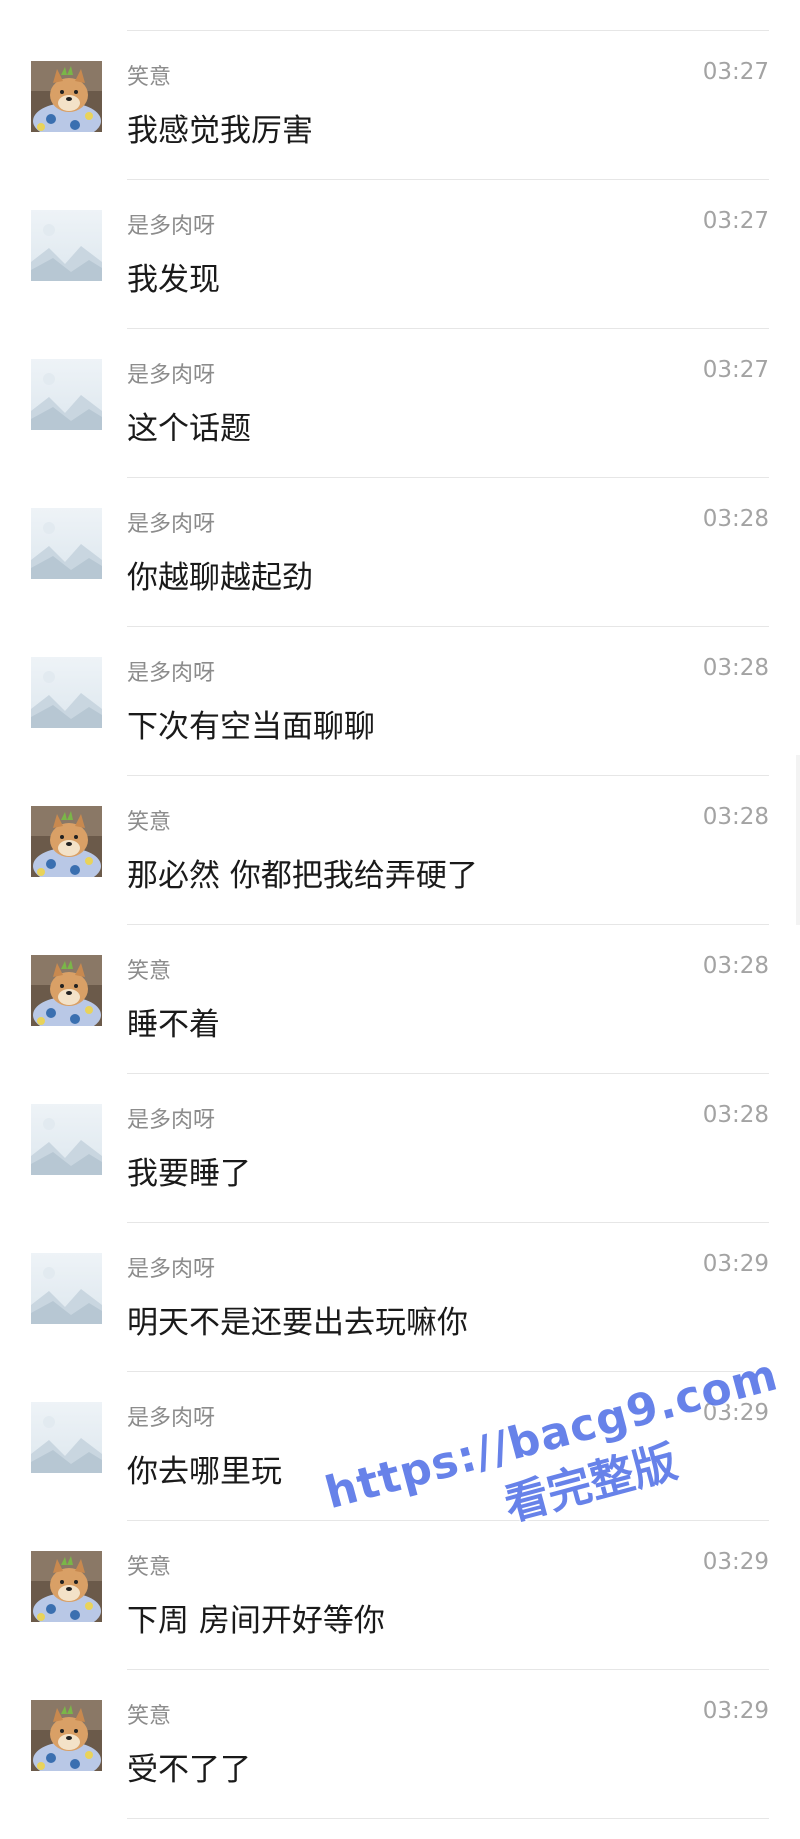  I want to click on message-item: 是多肉呀 03:28 你越聊越起劲, so click(400, 552).